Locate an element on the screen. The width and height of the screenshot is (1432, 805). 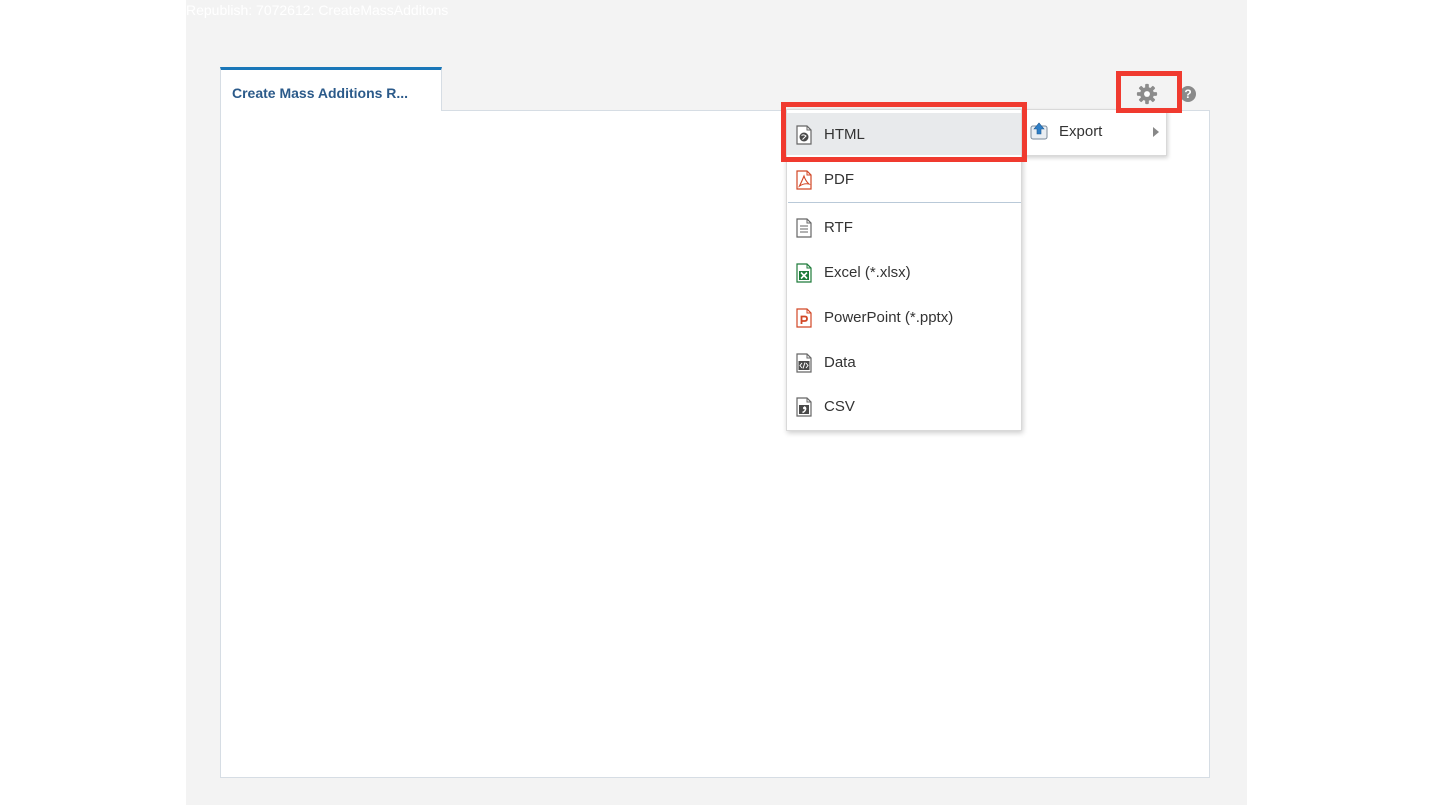
menu-item-label: RTF is located at coordinates (838, 227).